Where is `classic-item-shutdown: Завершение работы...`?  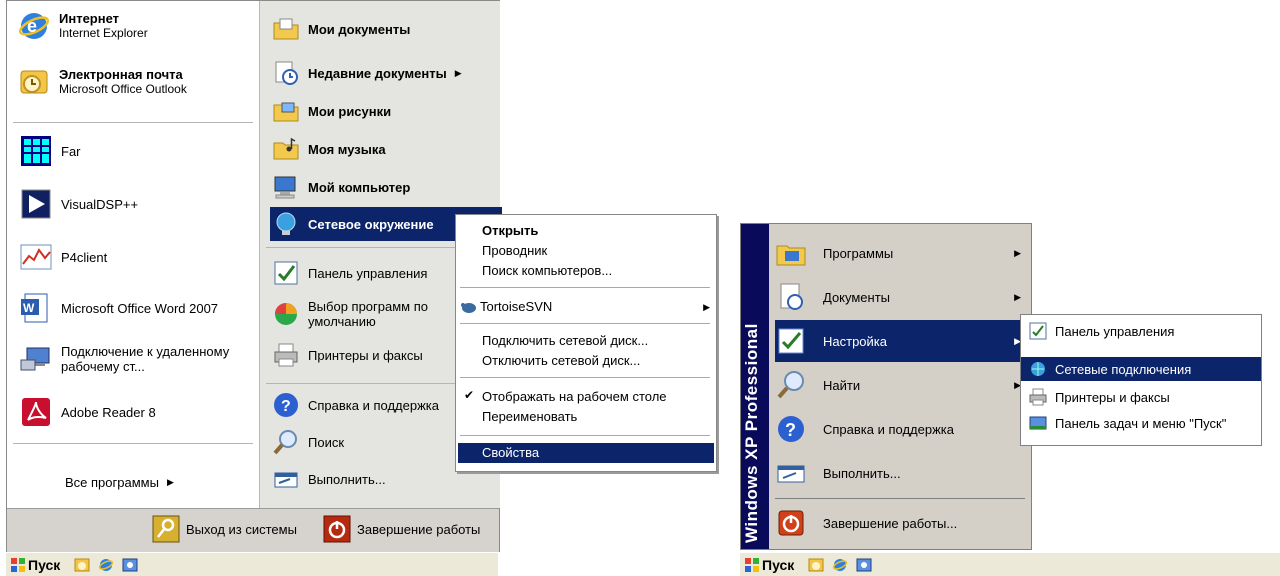
classic-item-shutdown: Завершение работы... is located at coordinates (902, 523).